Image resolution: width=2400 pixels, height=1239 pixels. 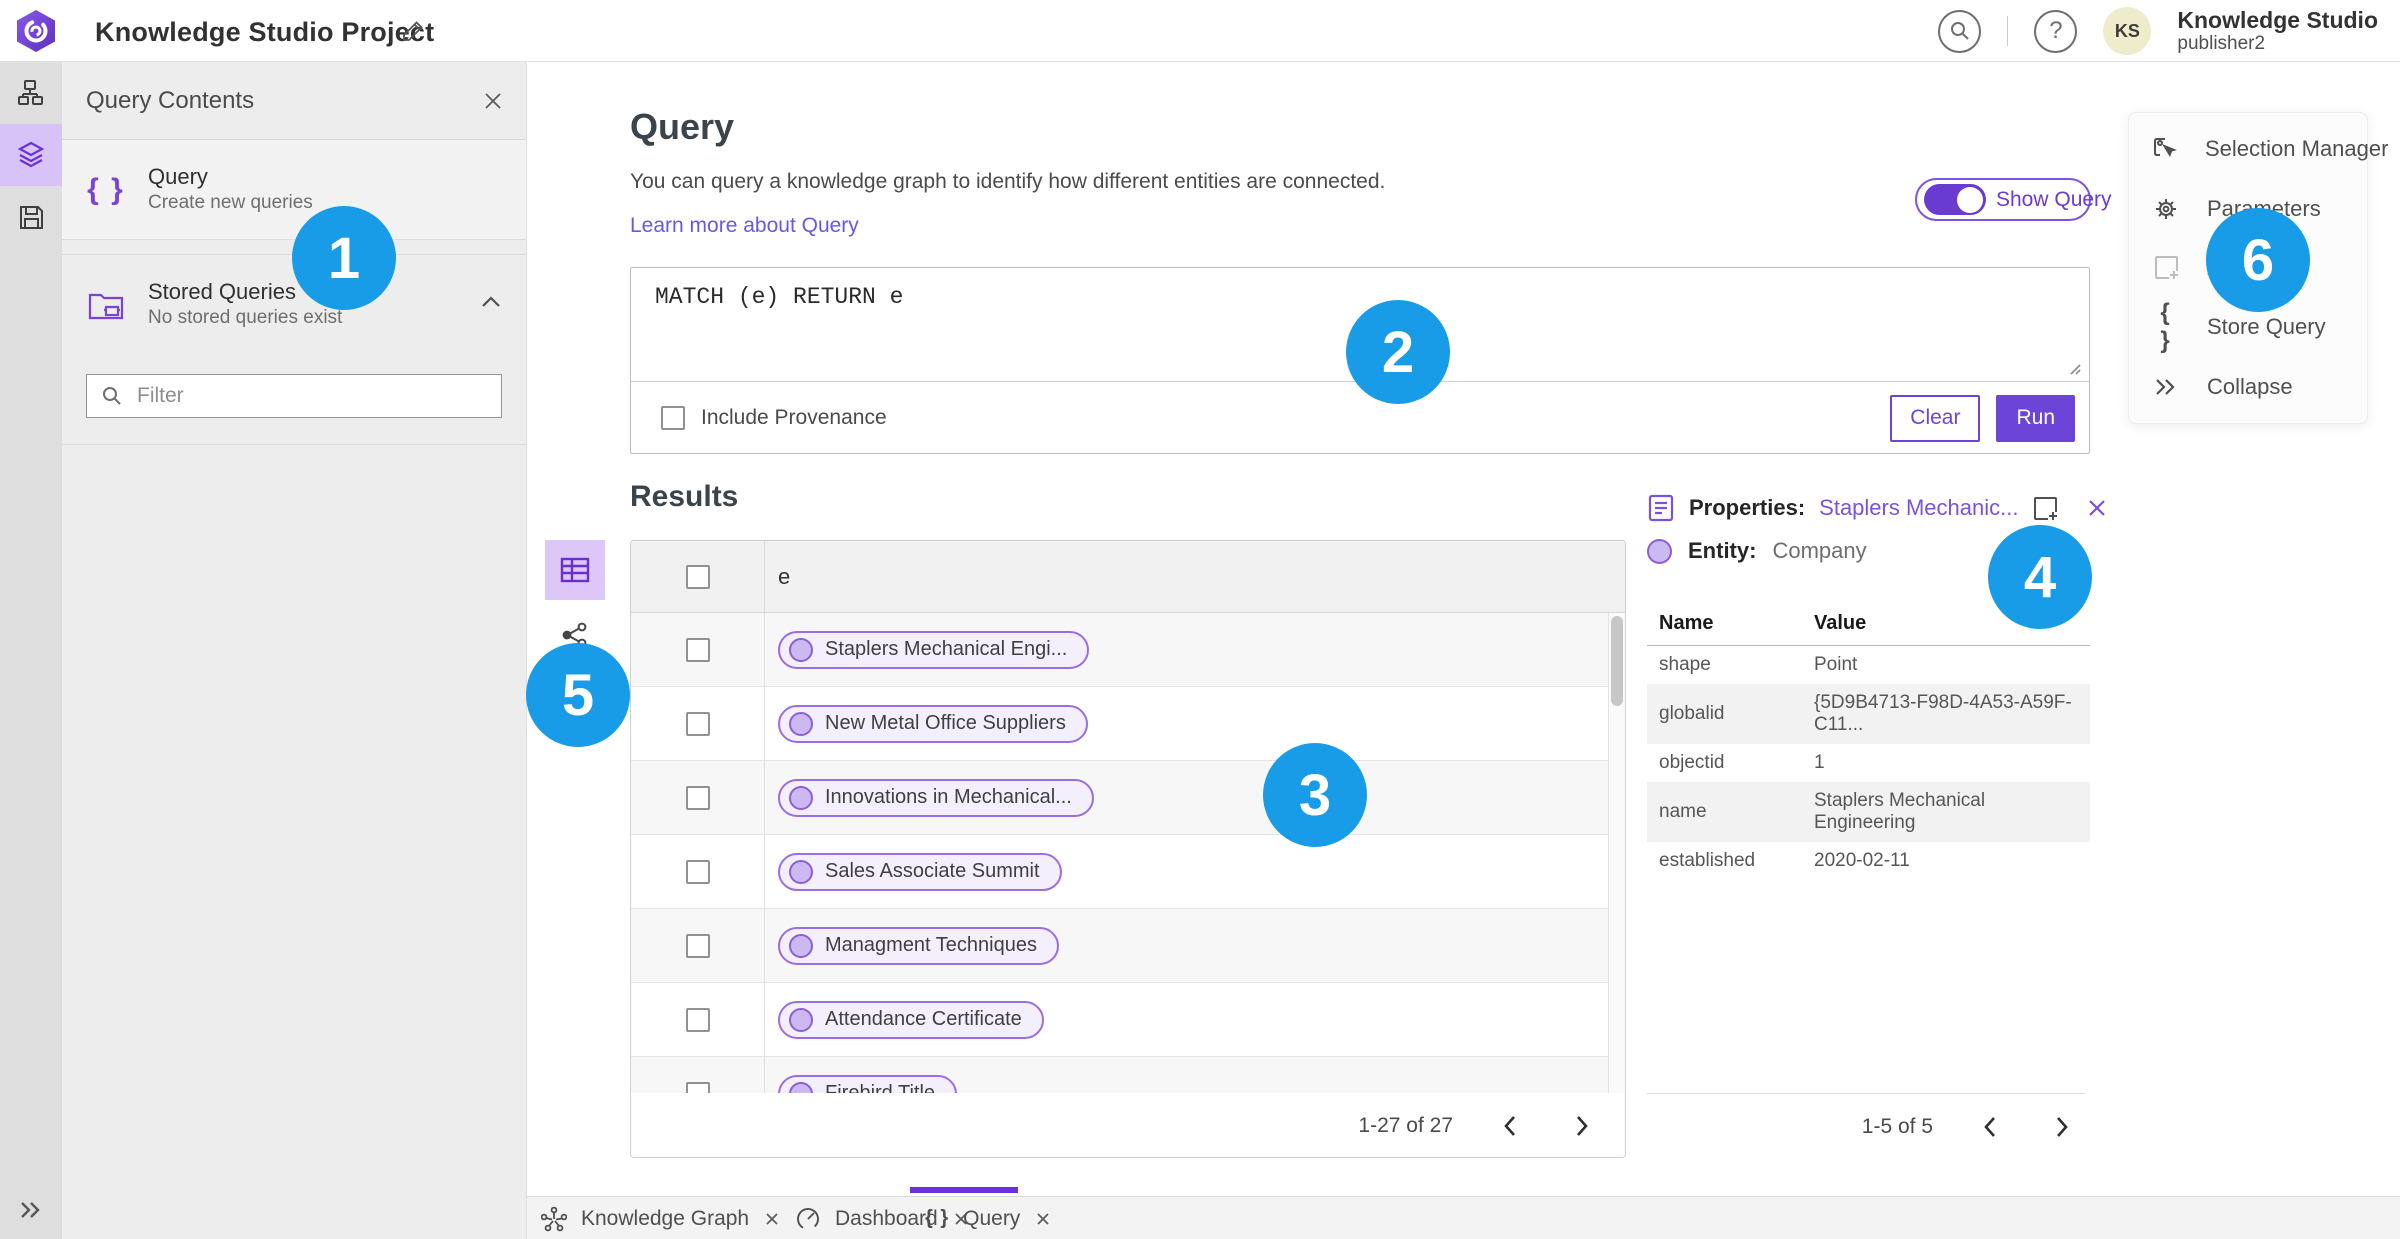 What do you see at coordinates (1128, 872) in the screenshot?
I see `table-row: Sales Associate Summit` at bounding box center [1128, 872].